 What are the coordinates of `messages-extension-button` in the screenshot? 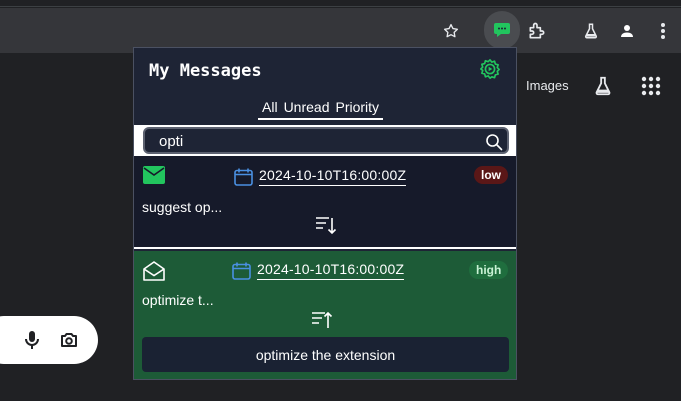 It's located at (502, 30).